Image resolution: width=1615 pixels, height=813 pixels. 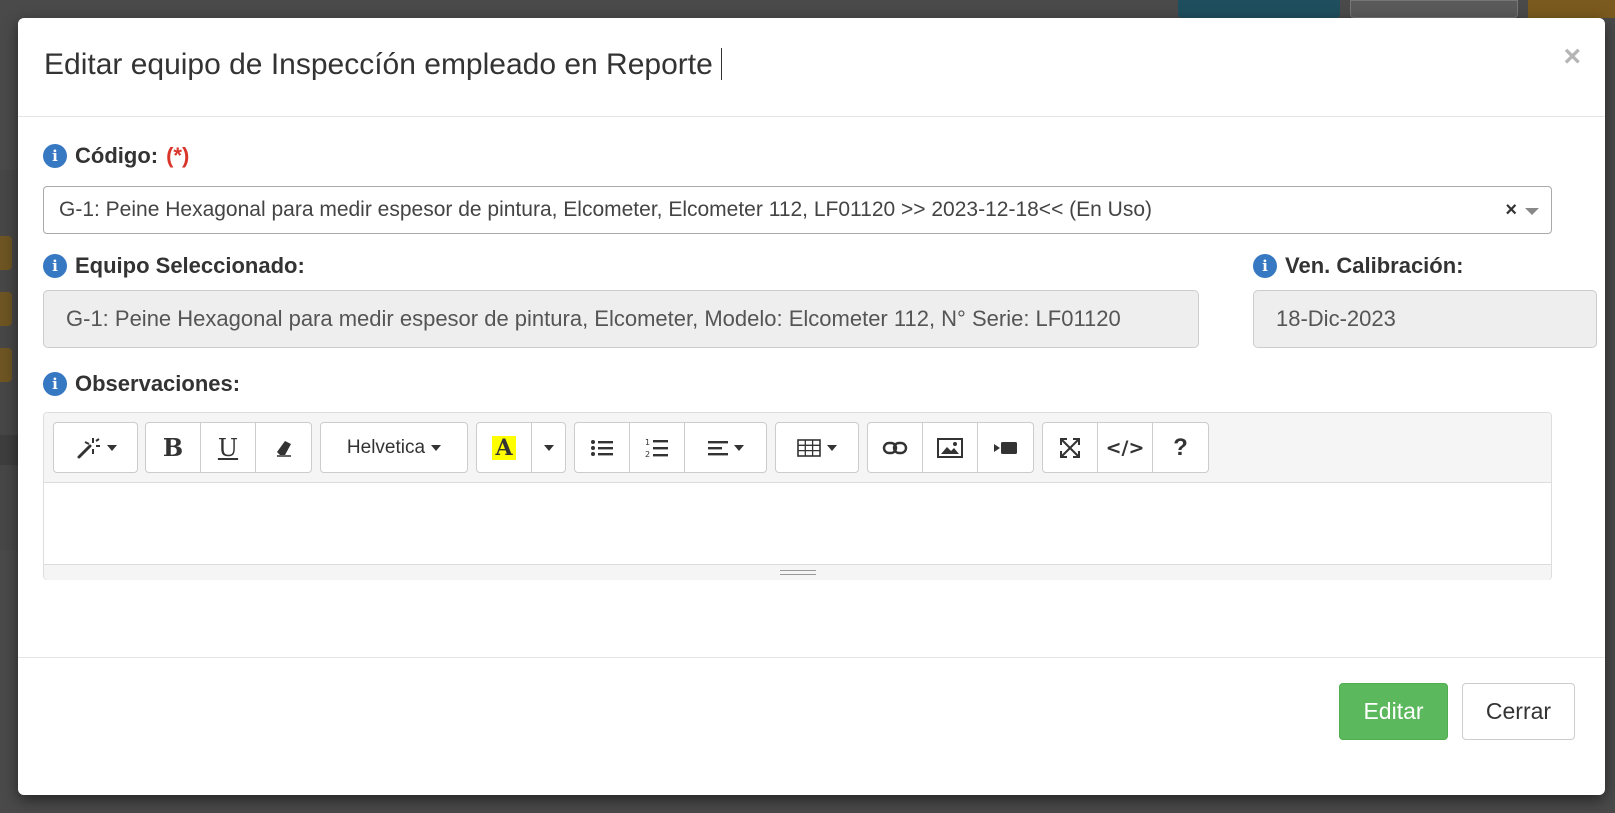 I want to click on insert-link-button, so click(x=895, y=447).